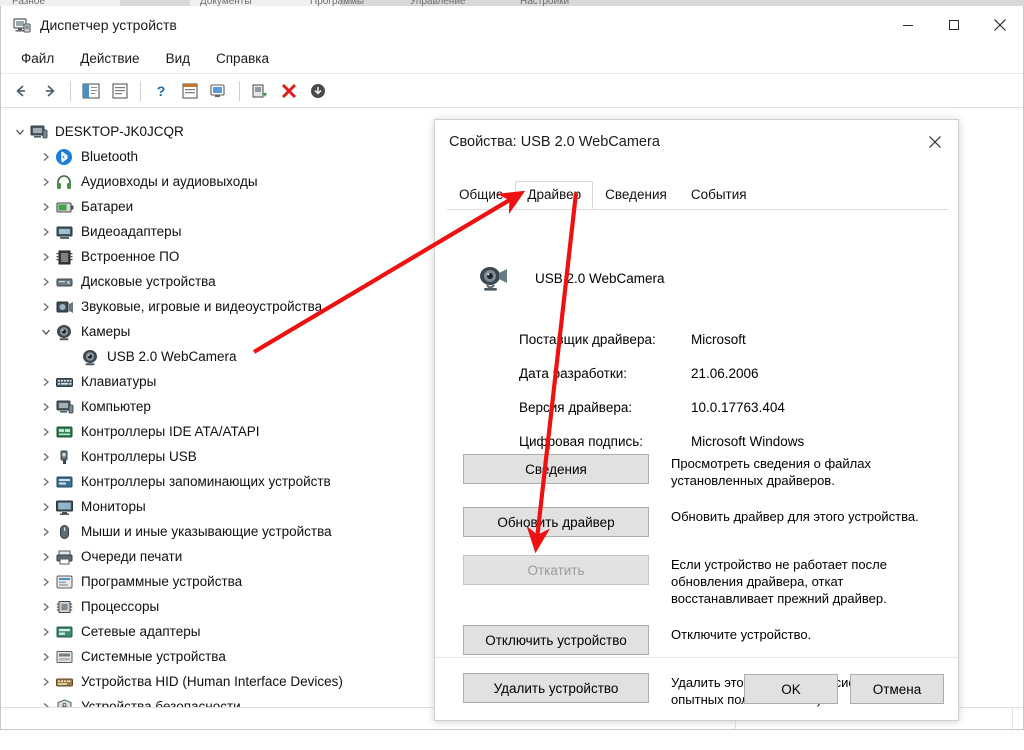 This screenshot has width=1024, height=750. What do you see at coordinates (109, 58) in the screenshot?
I see `menu-item-action: Действие` at bounding box center [109, 58].